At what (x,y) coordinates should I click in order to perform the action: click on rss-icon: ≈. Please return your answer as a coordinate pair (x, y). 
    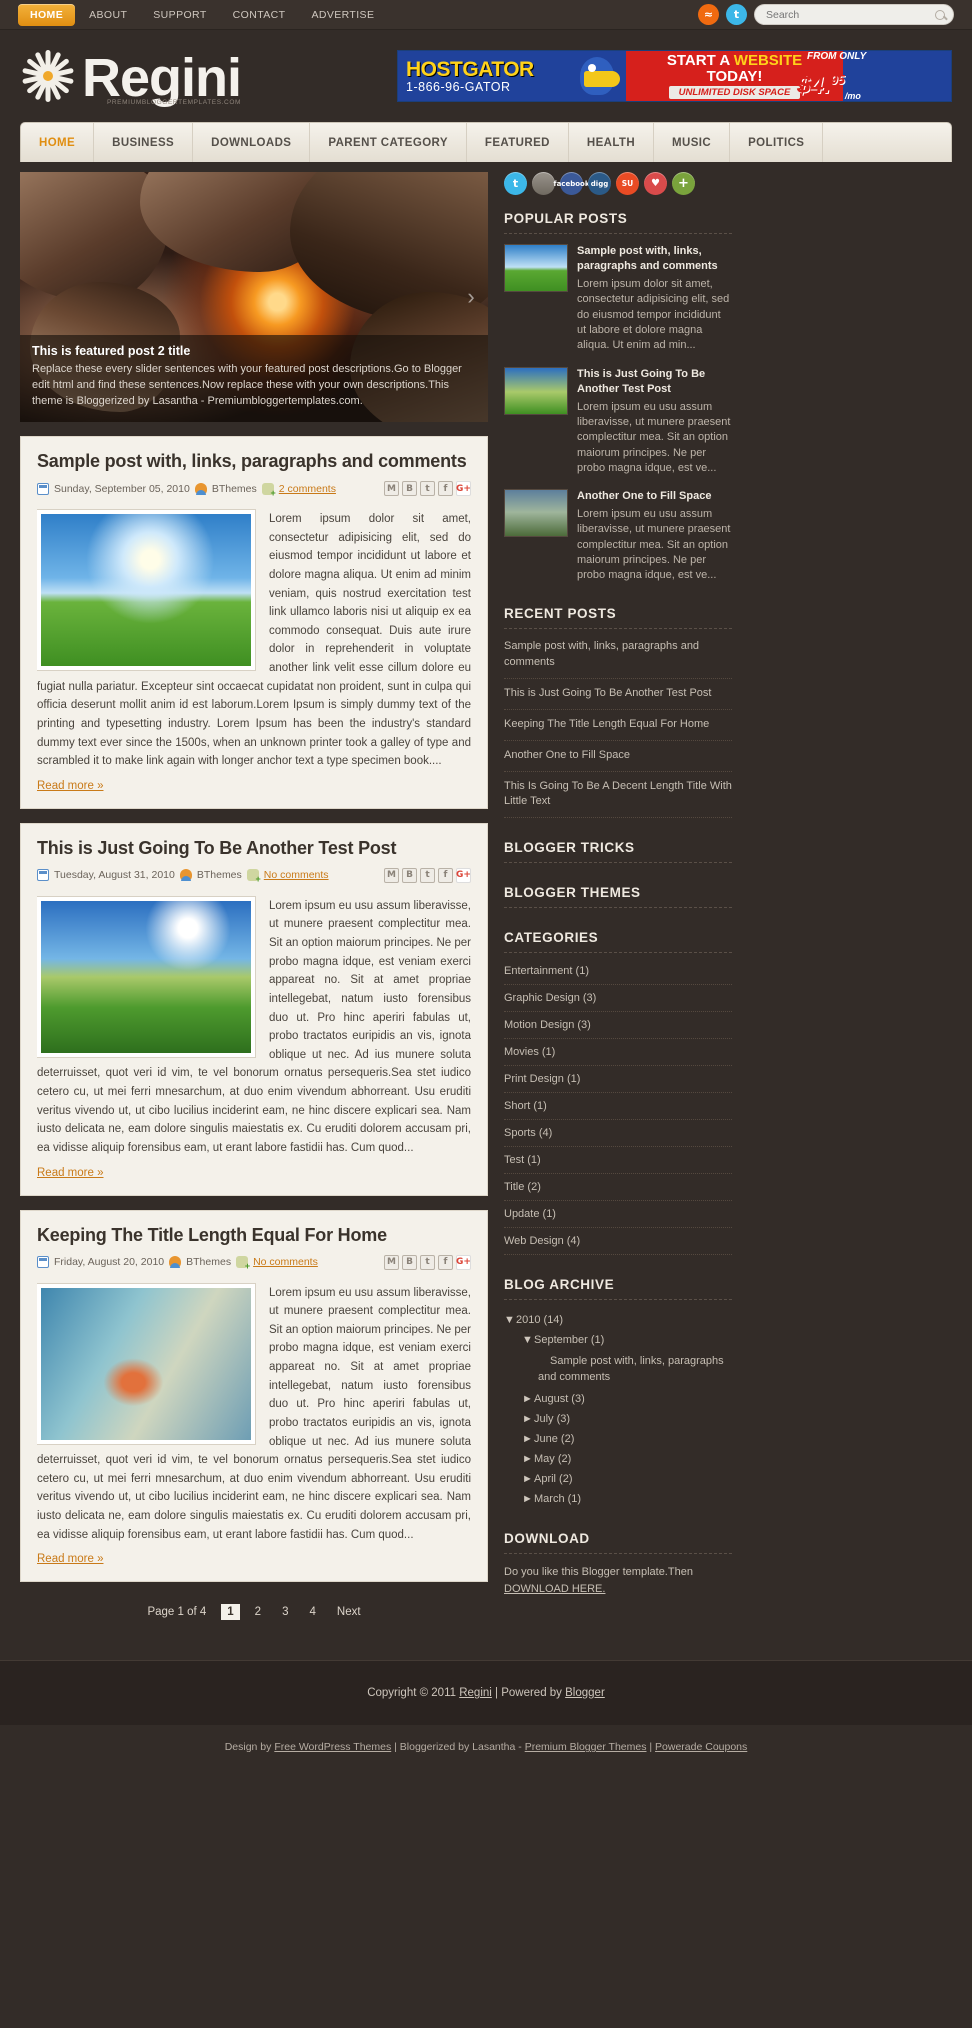
    Looking at the image, I should click on (708, 14).